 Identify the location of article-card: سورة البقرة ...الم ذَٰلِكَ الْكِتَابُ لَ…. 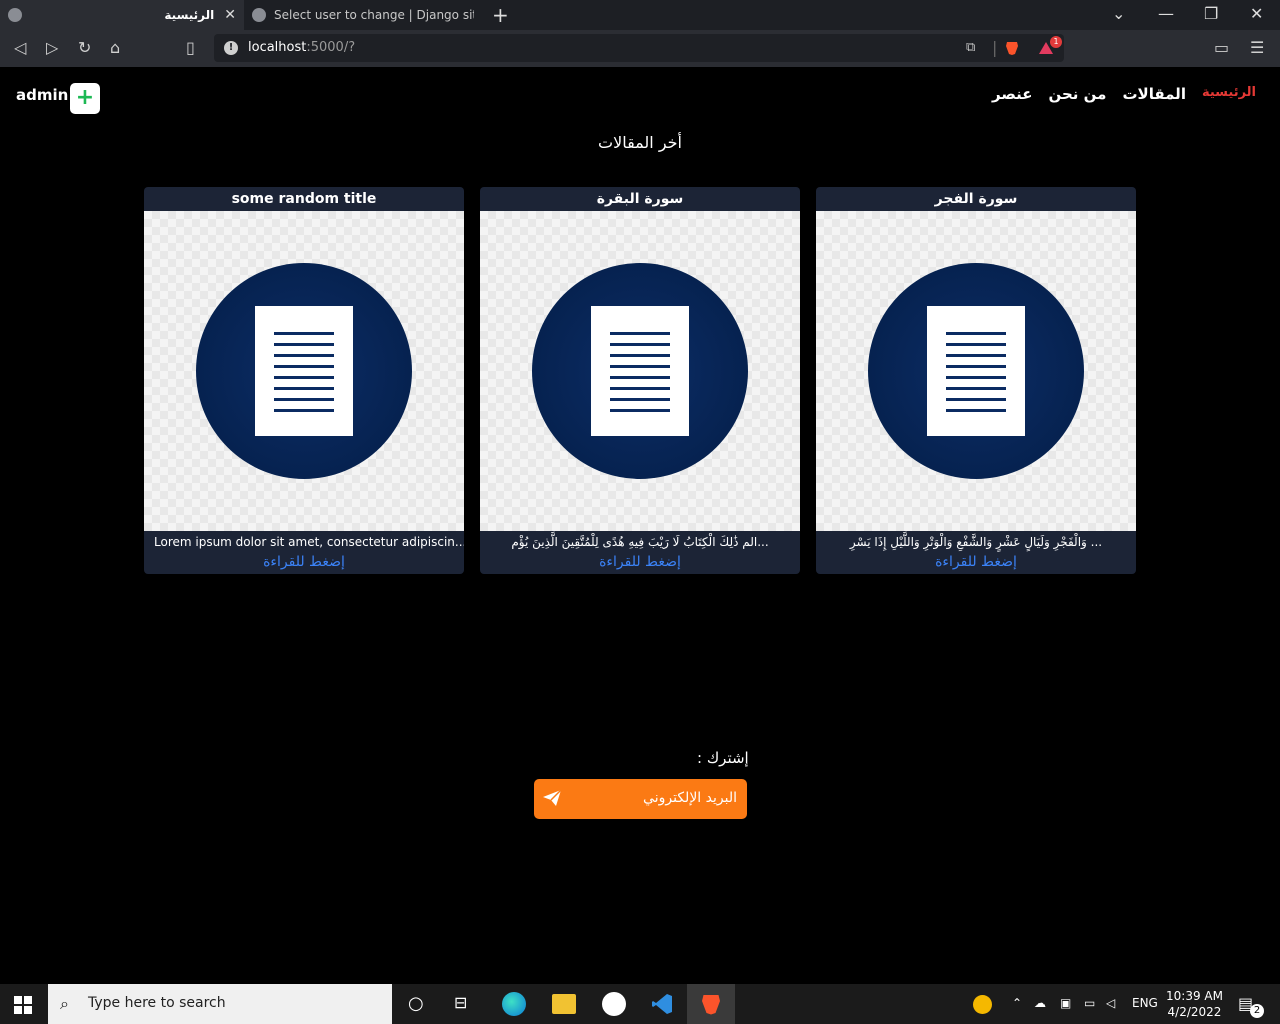
(640, 380).